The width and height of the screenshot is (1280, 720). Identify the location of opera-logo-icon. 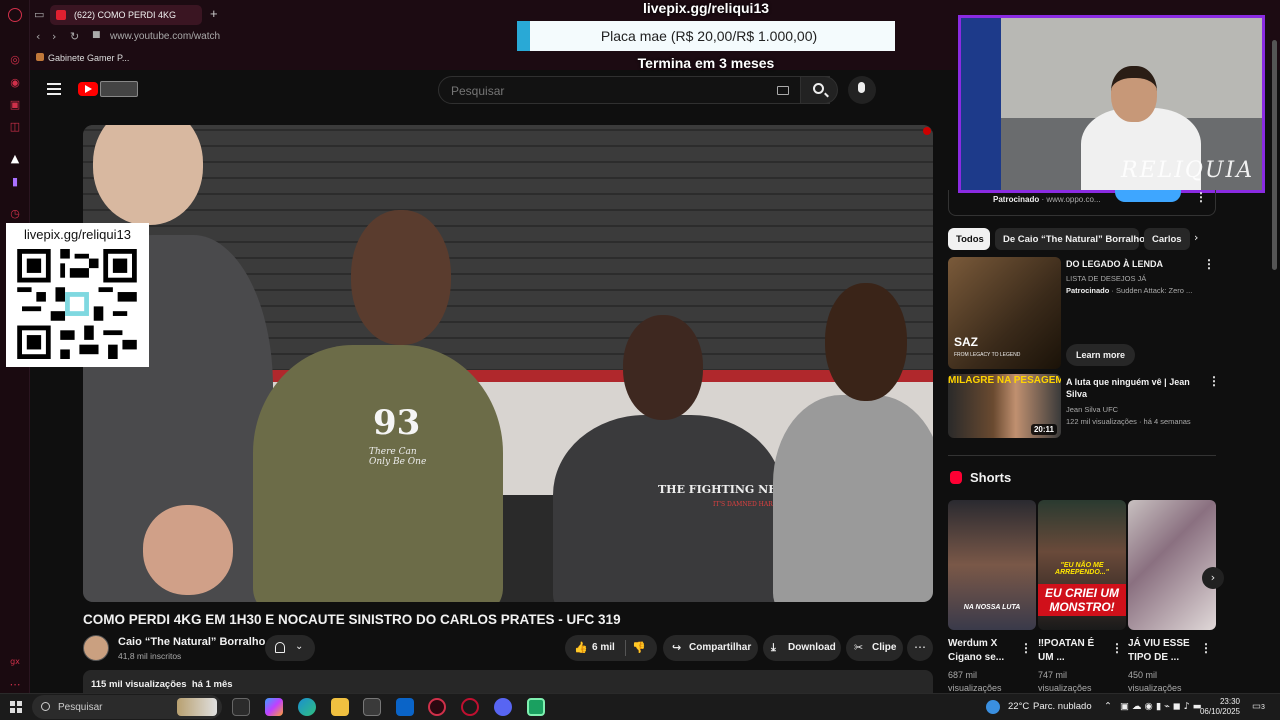
(15, 15).